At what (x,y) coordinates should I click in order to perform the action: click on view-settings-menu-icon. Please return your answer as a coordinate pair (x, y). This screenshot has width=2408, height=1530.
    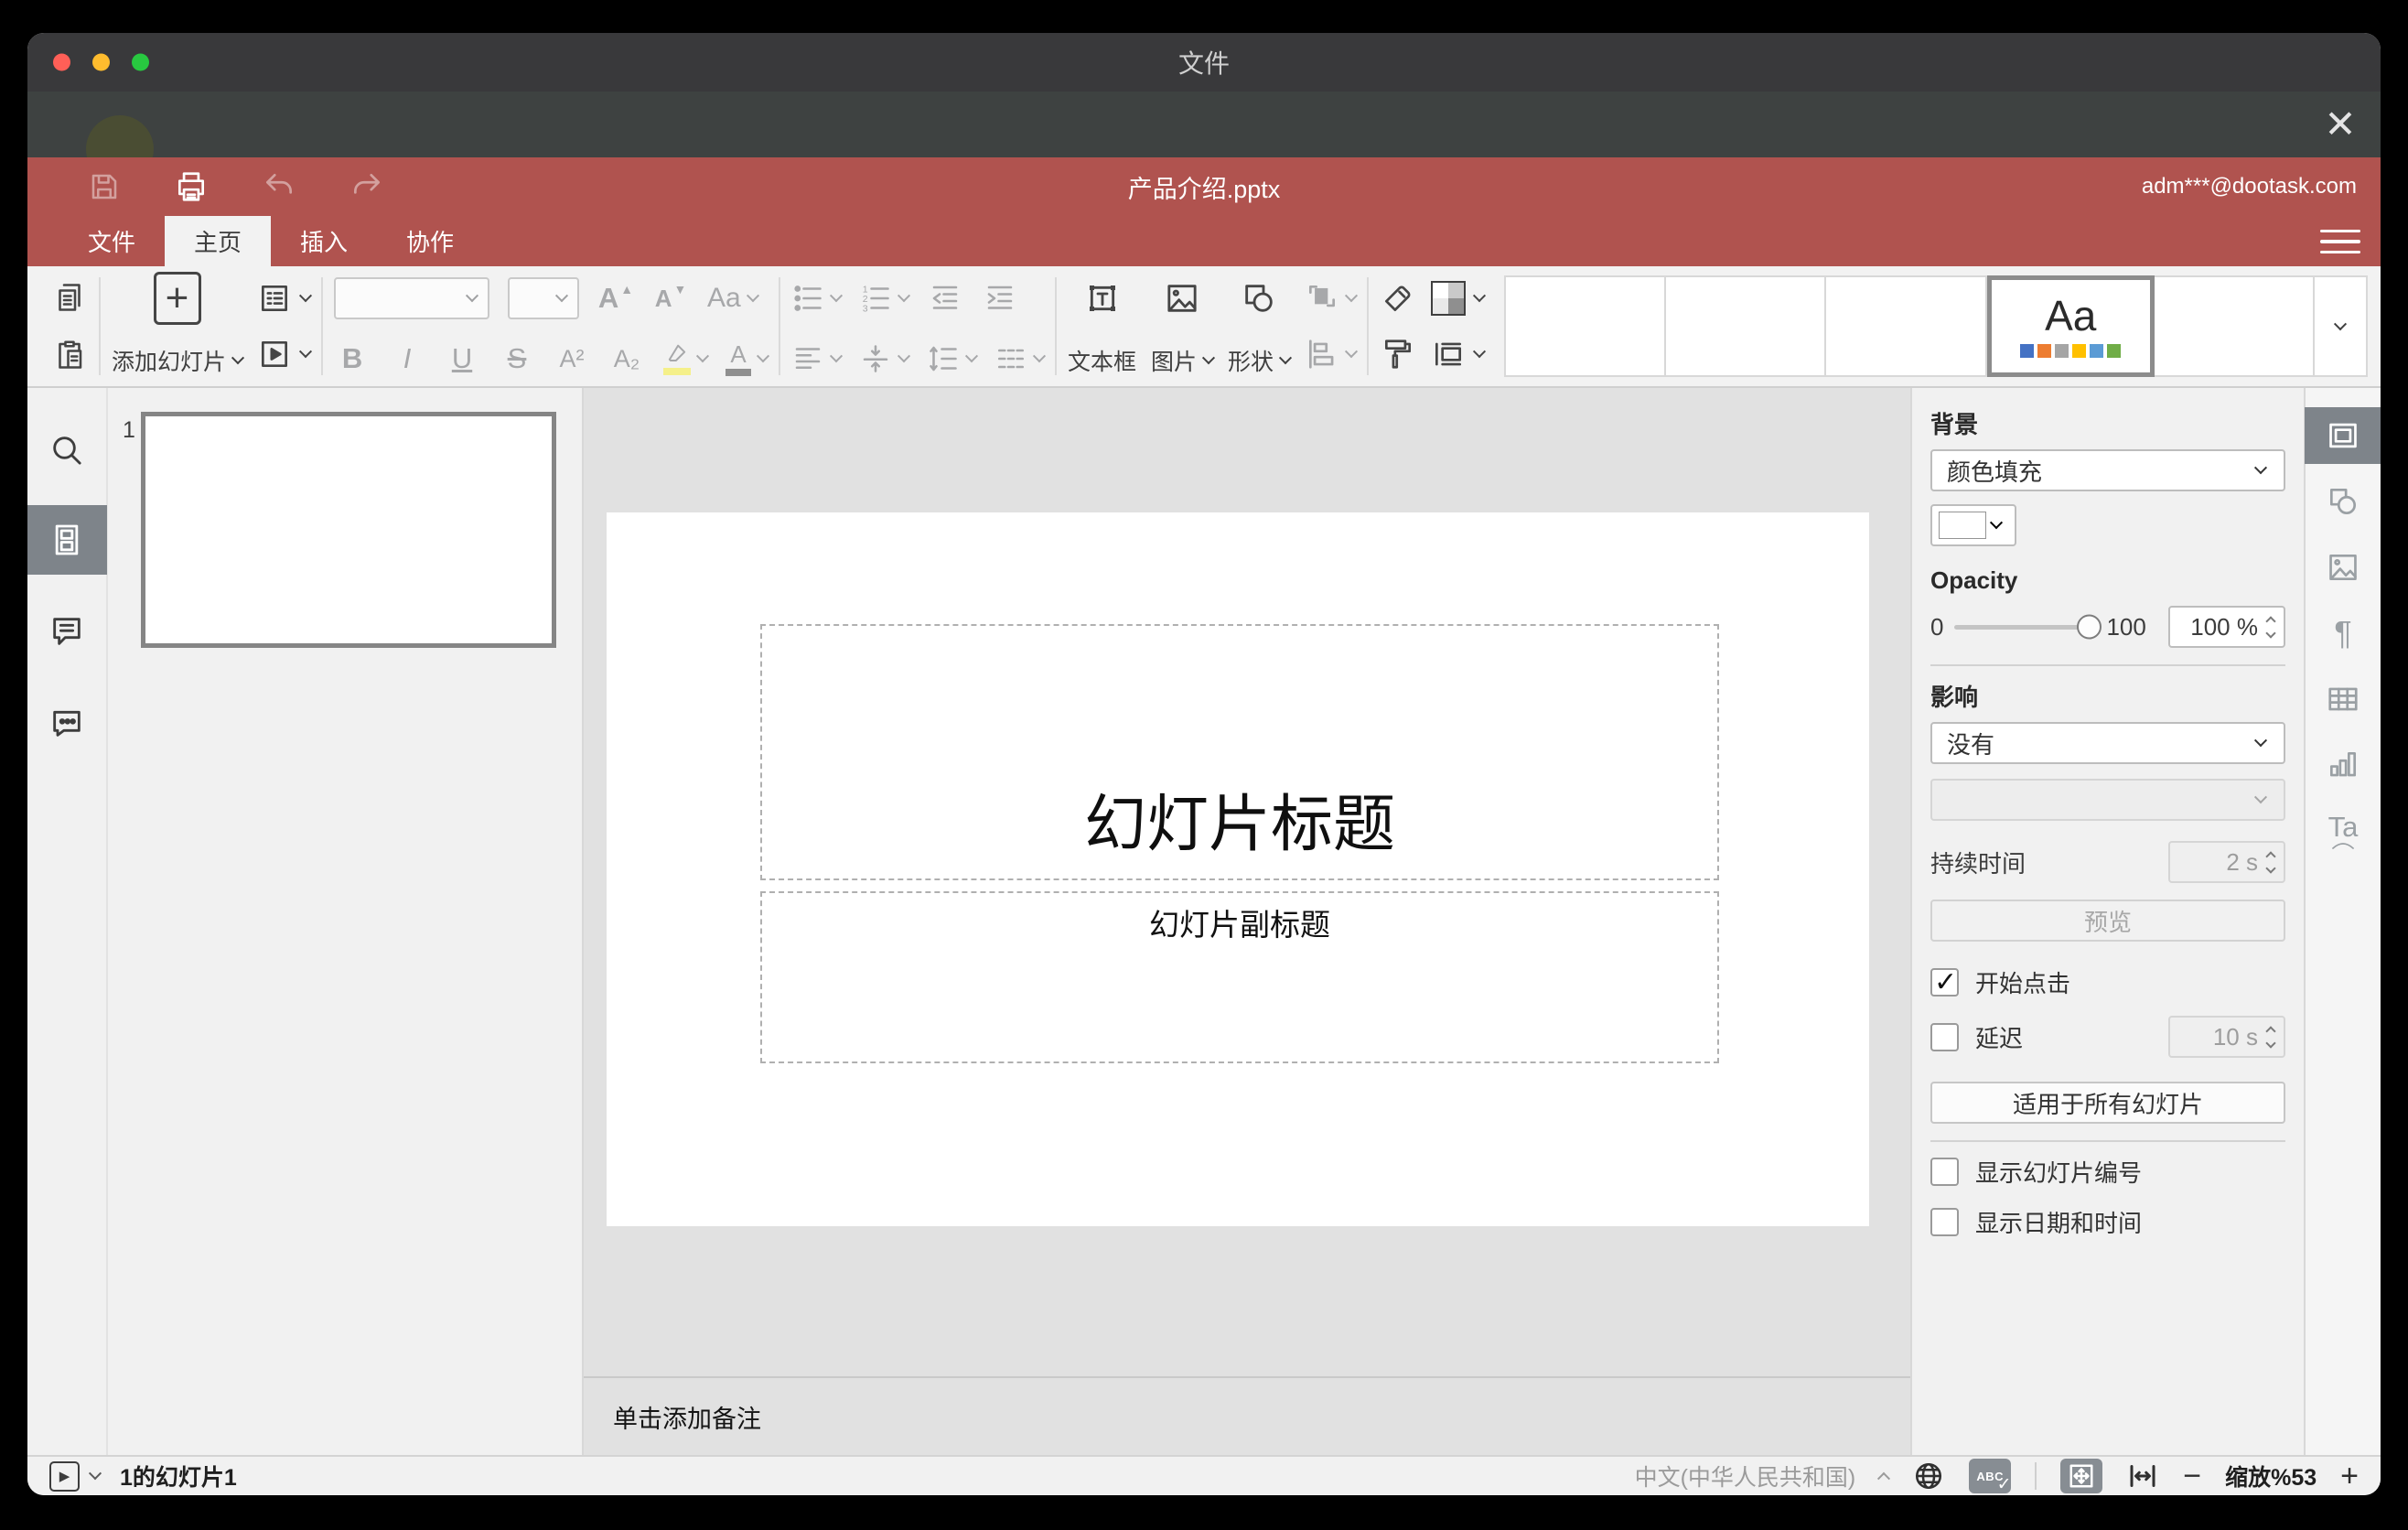
    Looking at the image, I should click on (2340, 241).